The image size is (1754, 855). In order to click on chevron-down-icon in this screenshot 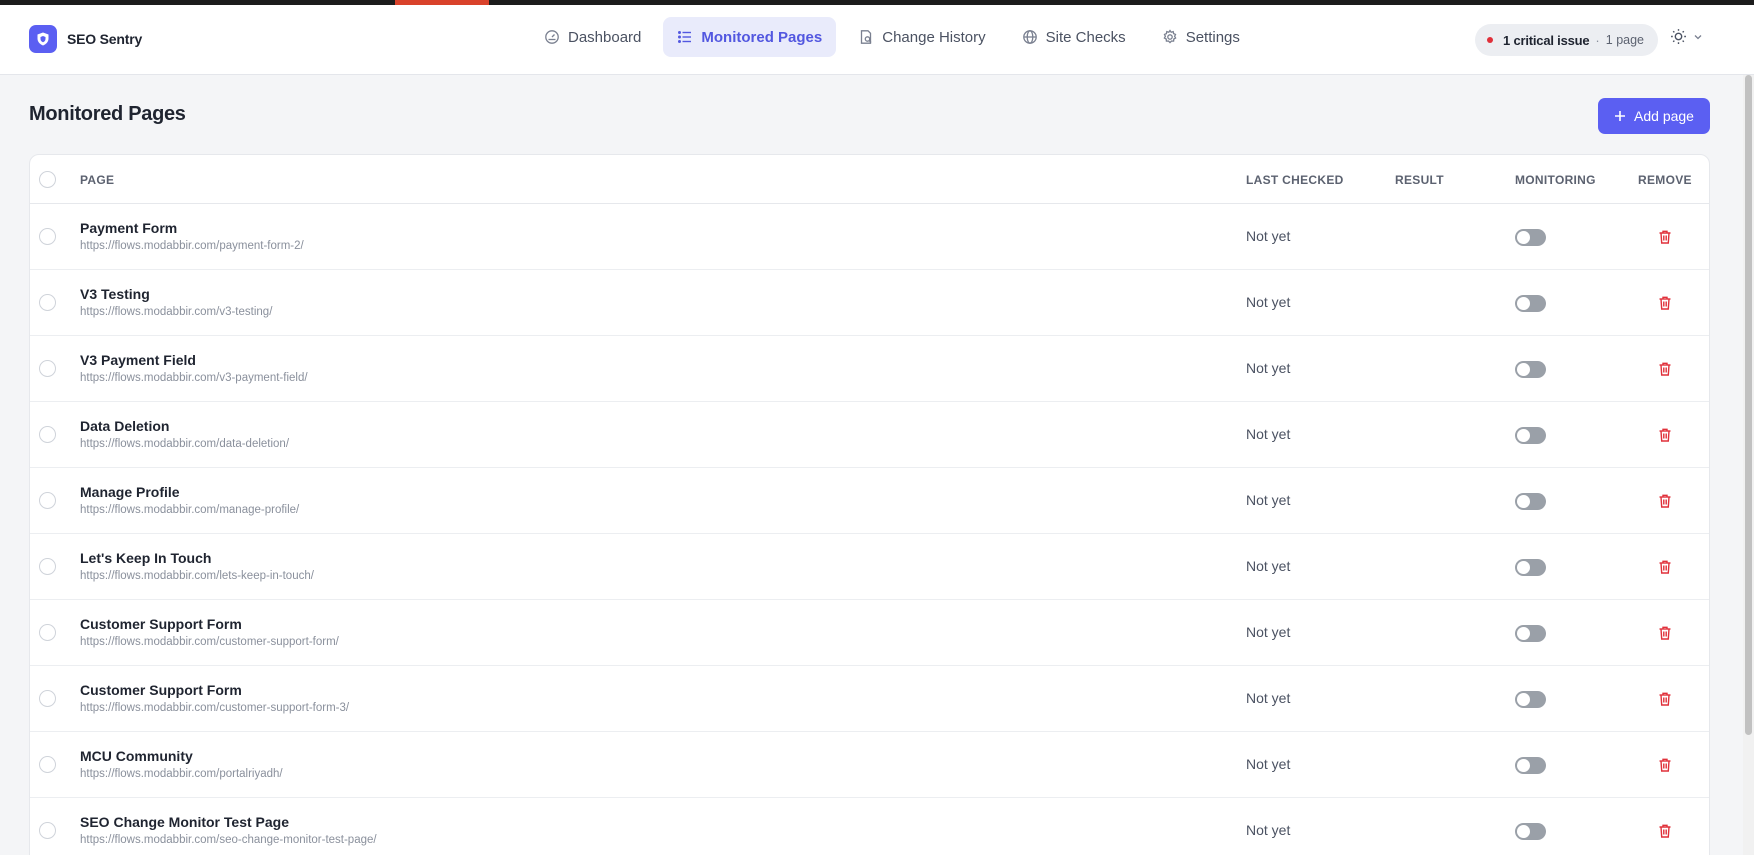, I will do `click(1698, 36)`.